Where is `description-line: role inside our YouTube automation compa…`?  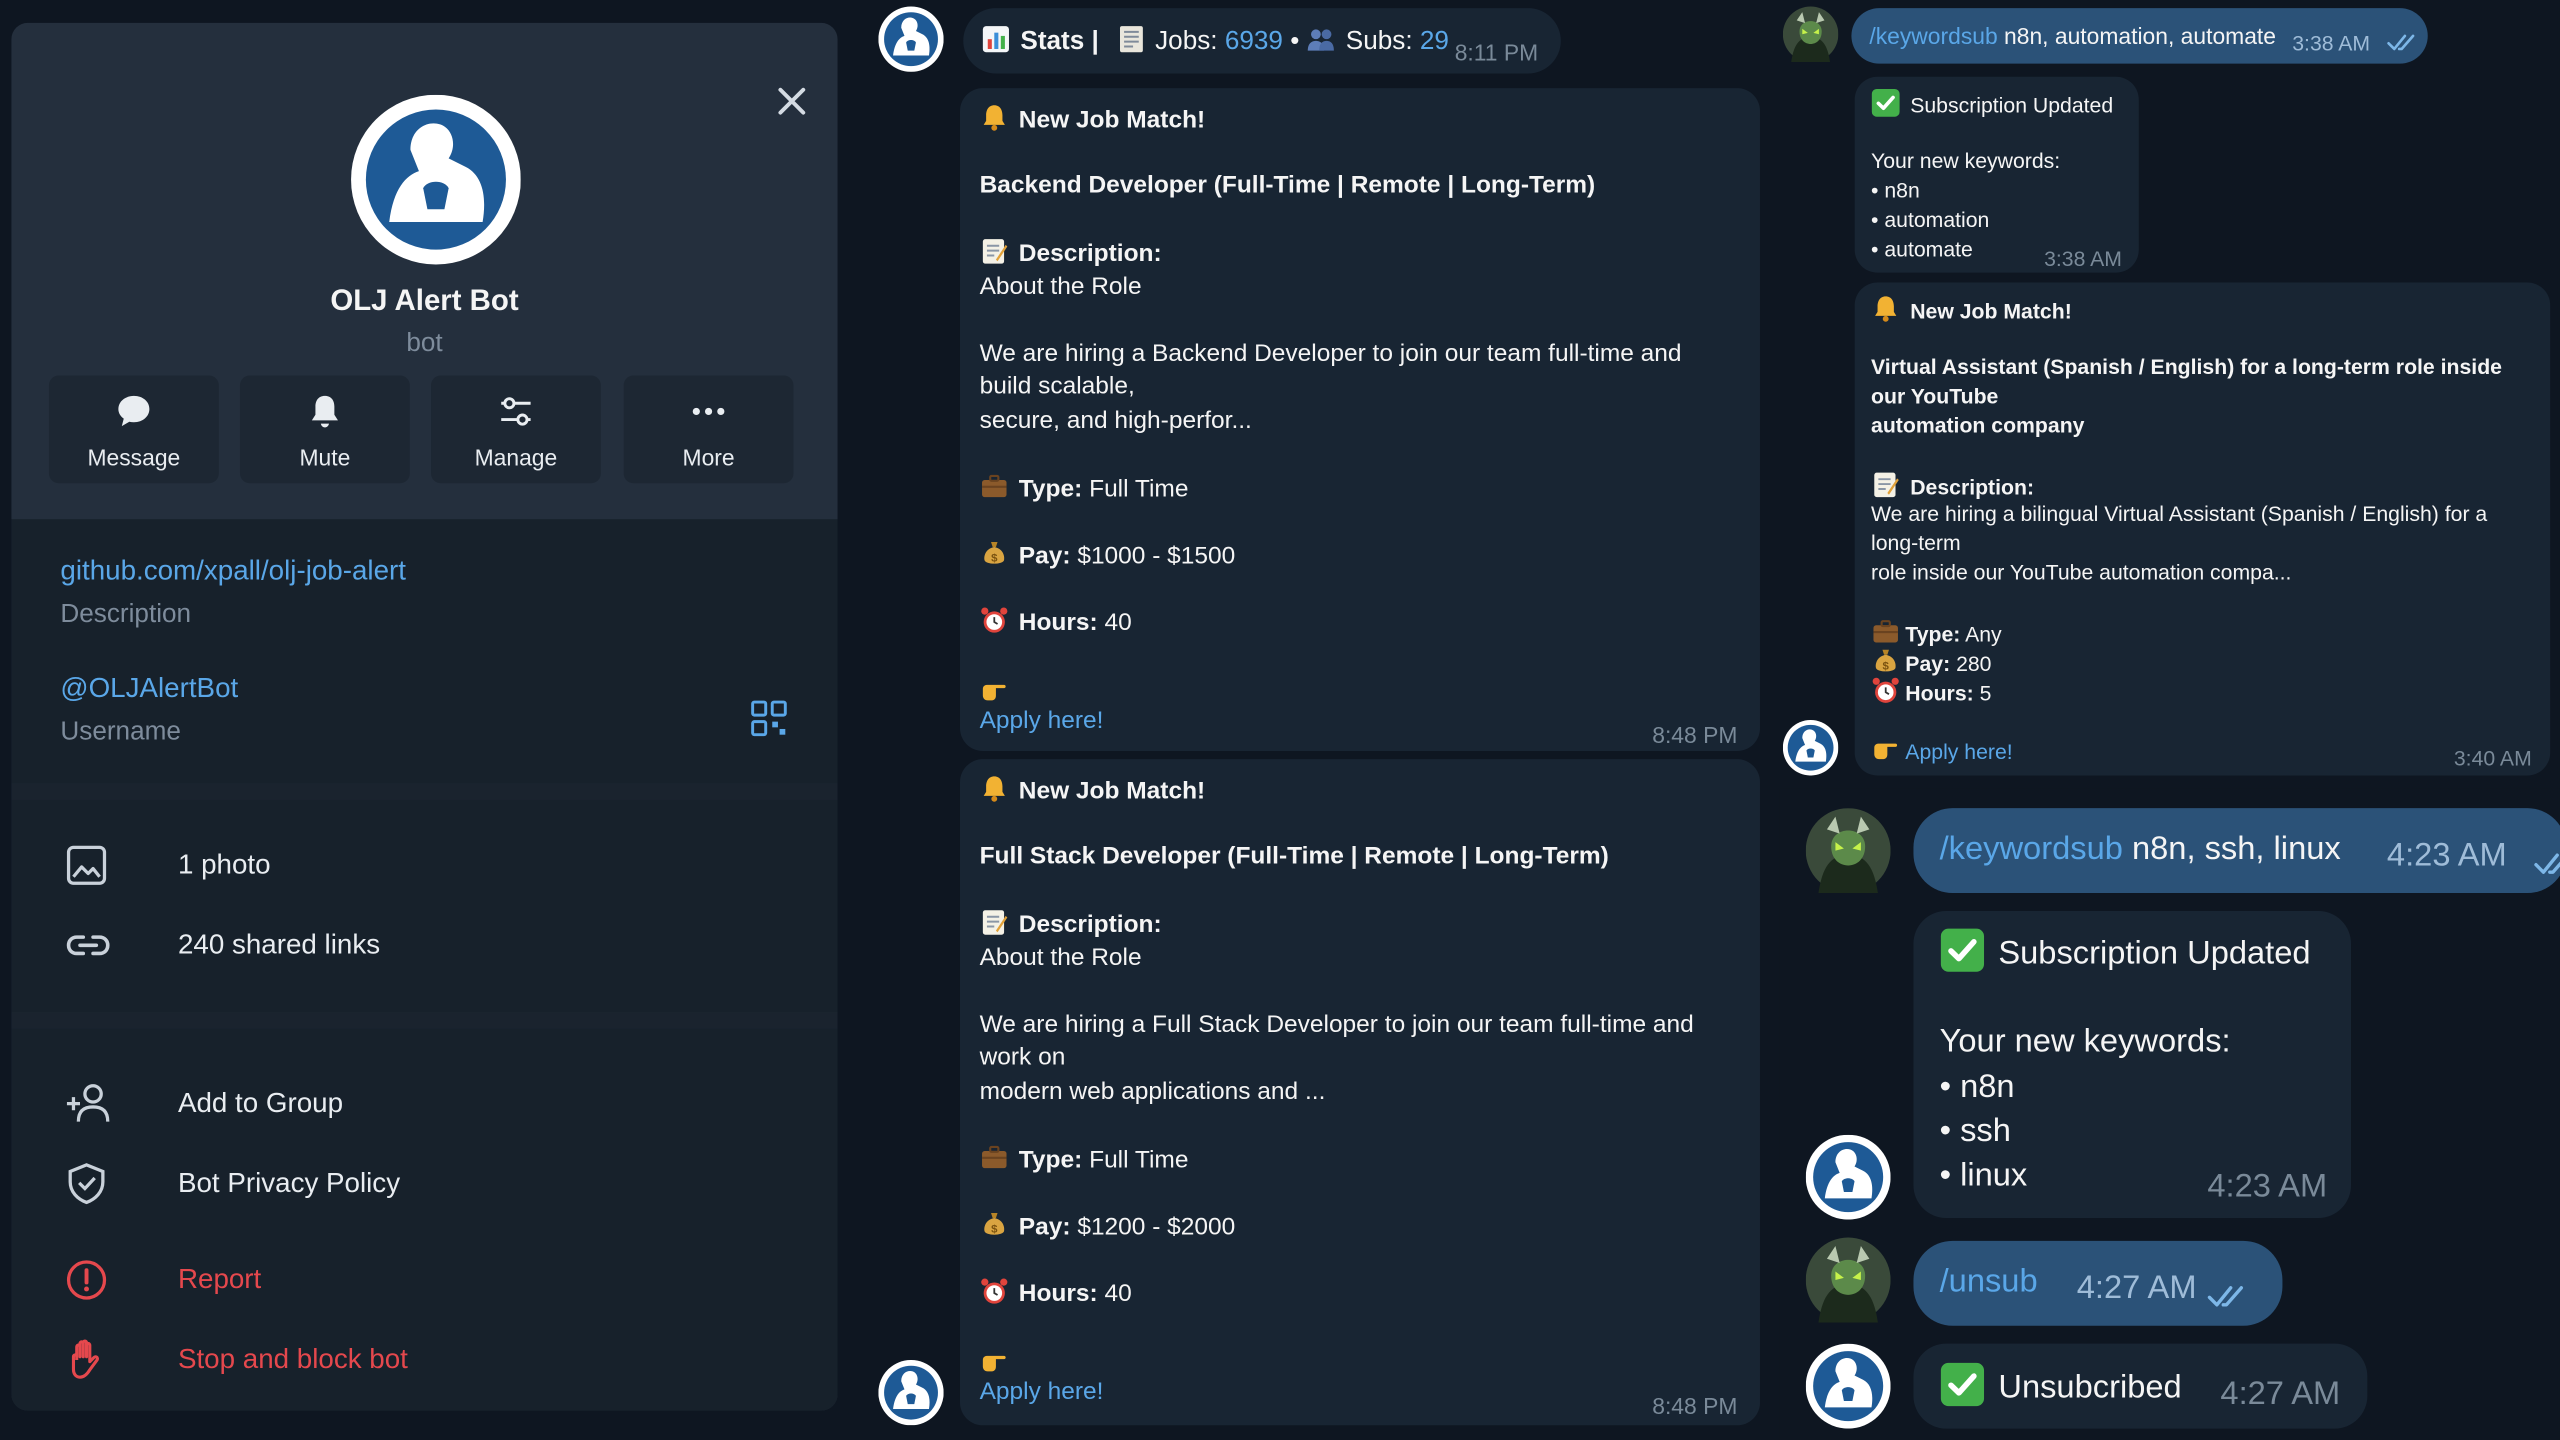 description-line: role inside our YouTube automation compa… is located at coordinates (2081, 572).